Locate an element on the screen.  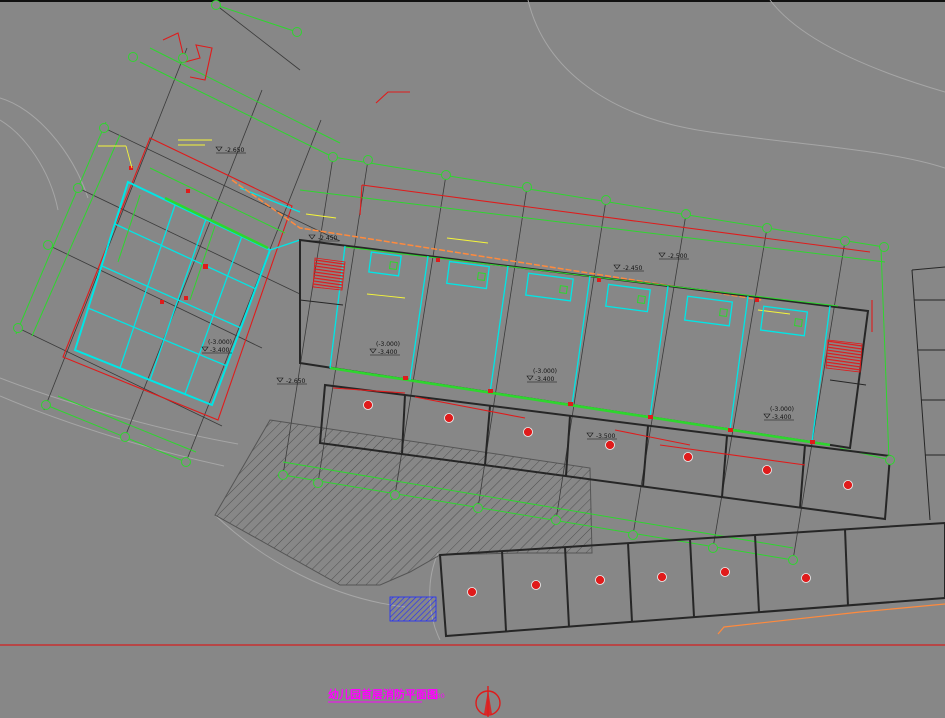
elevation-label: -3.500 is located at coordinates (606, 436).